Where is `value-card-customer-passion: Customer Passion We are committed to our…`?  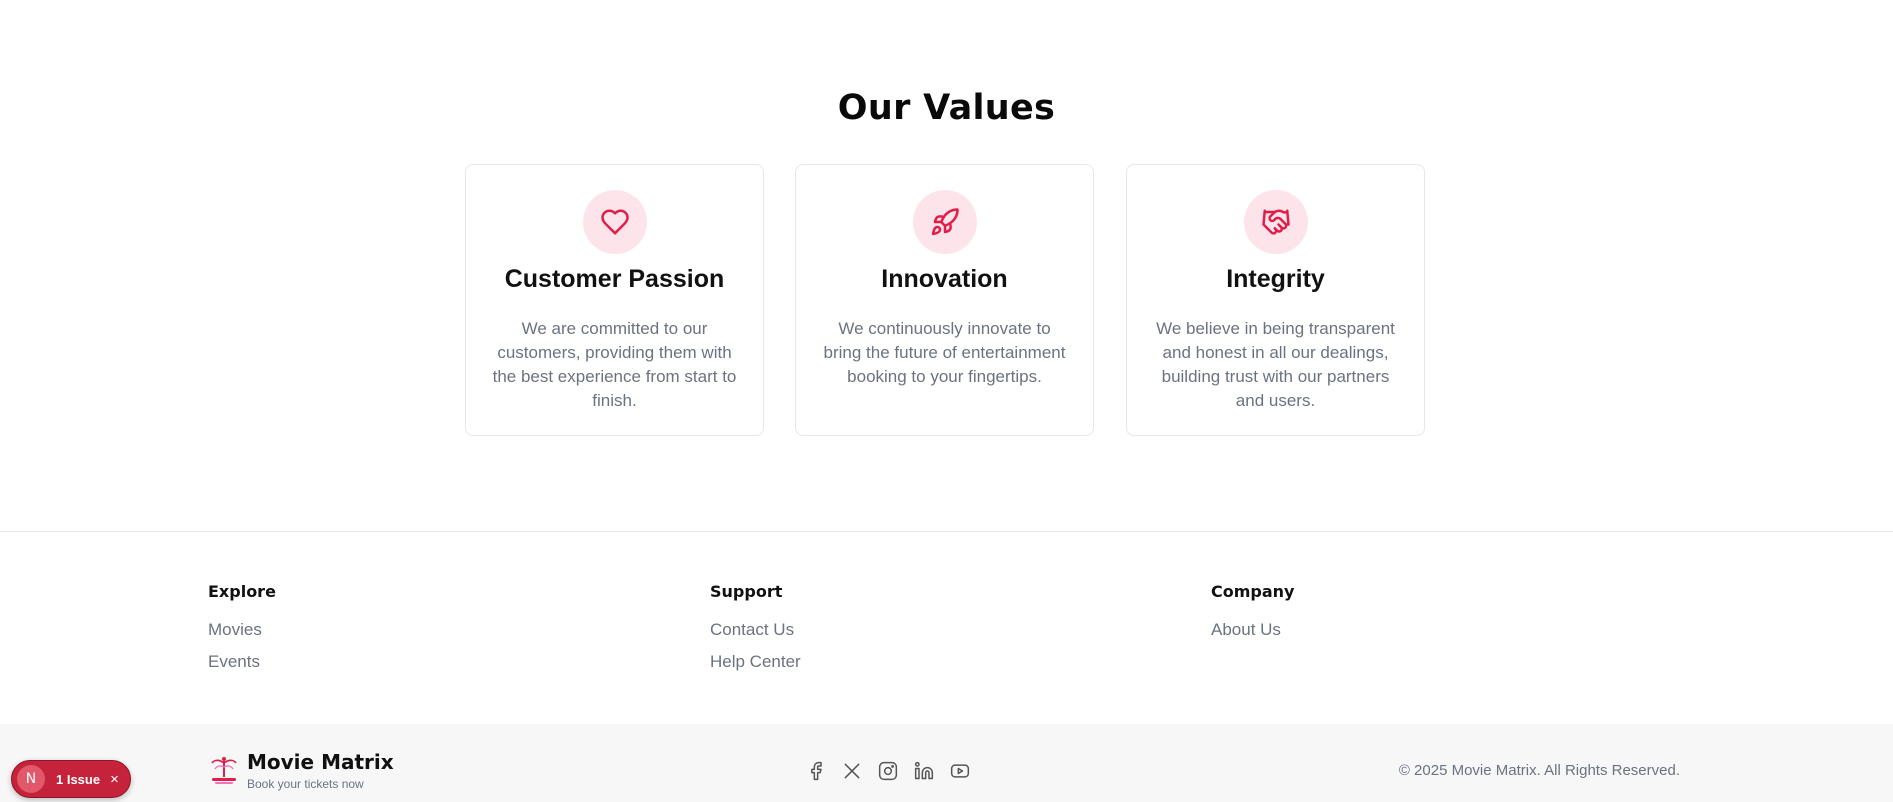
value-card-customer-passion: Customer Passion We are committed to our… is located at coordinates (614, 300).